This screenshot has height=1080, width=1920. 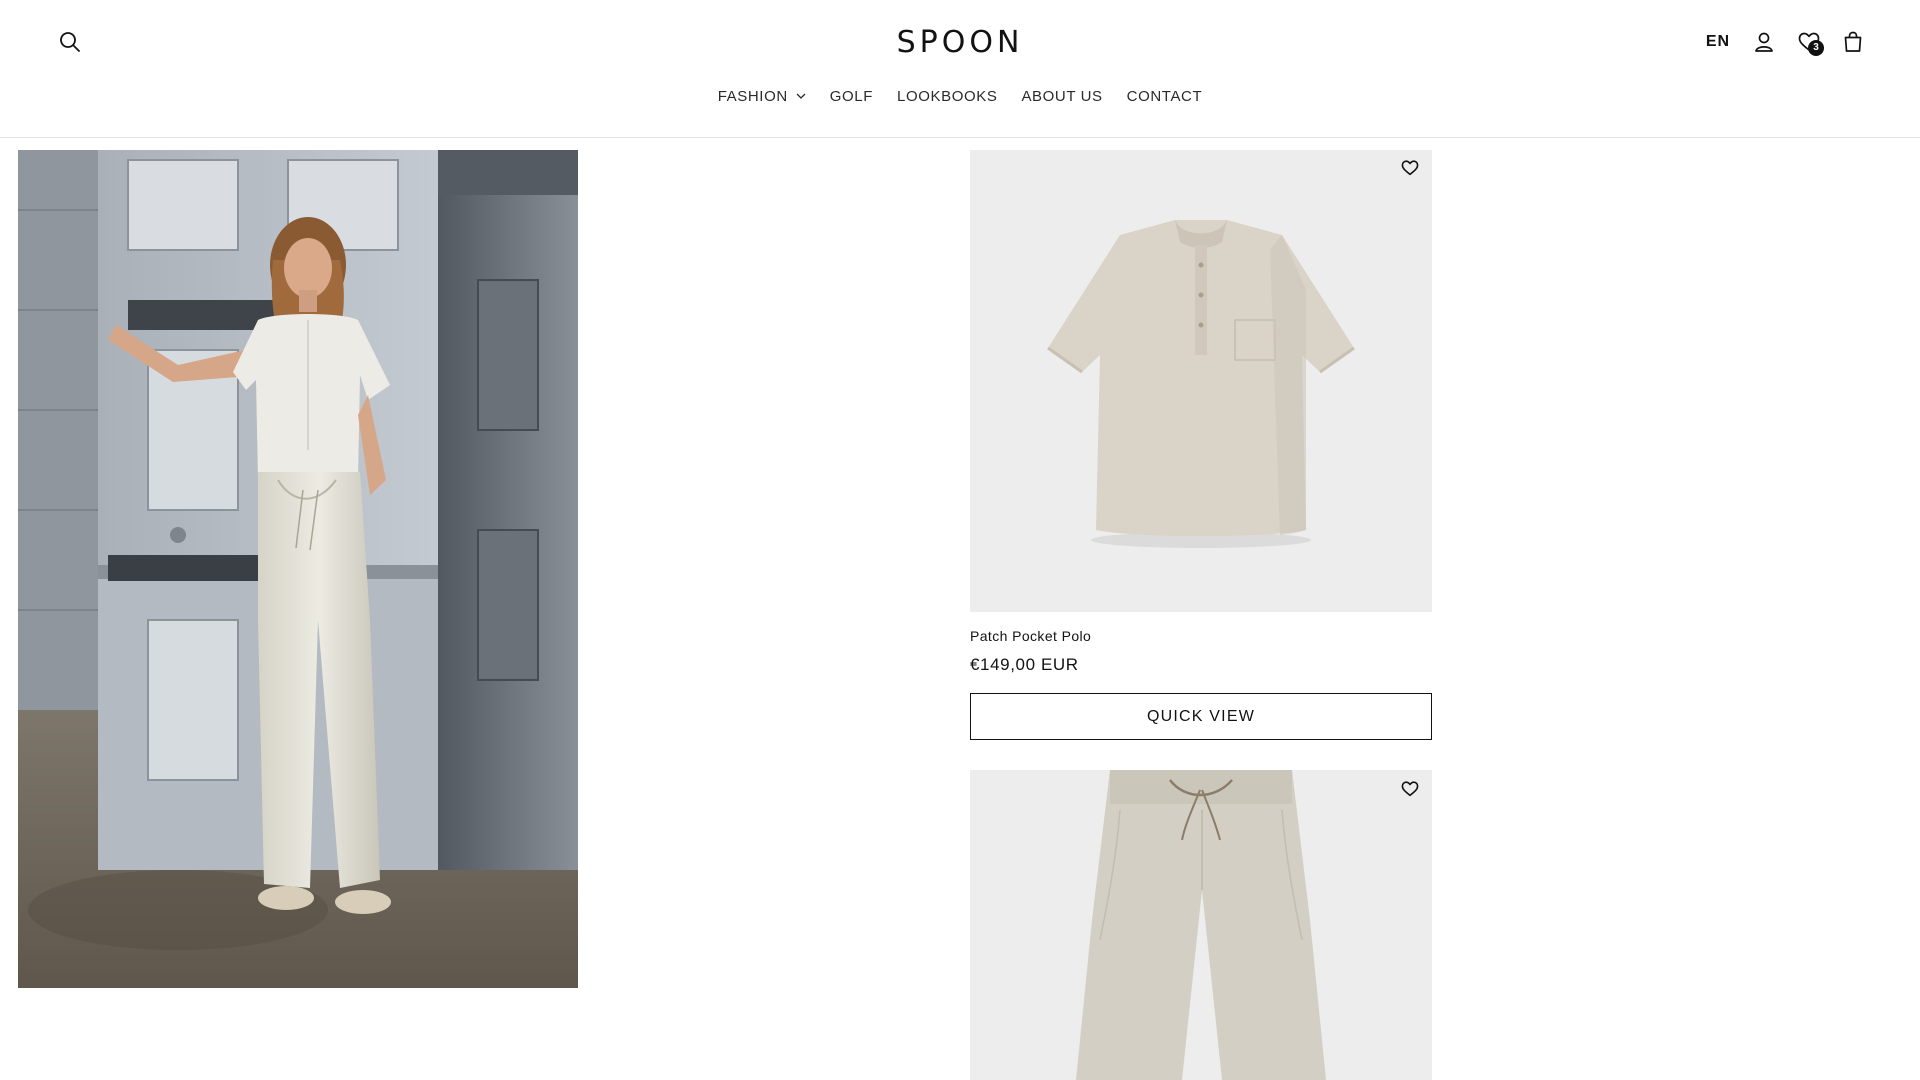 I want to click on nav-item-label: FASHION, so click(x=752, y=96).